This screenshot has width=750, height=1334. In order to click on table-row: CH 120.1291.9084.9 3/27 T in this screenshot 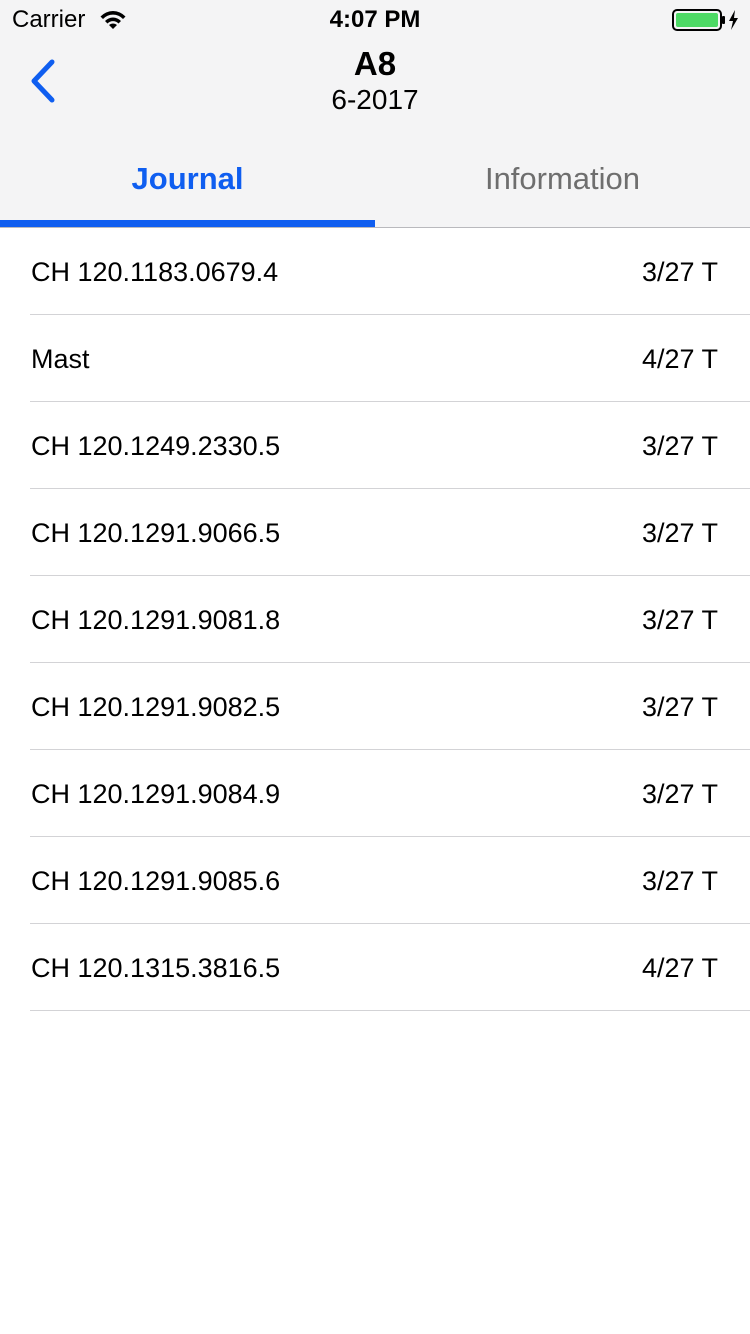, I will do `click(375, 793)`.